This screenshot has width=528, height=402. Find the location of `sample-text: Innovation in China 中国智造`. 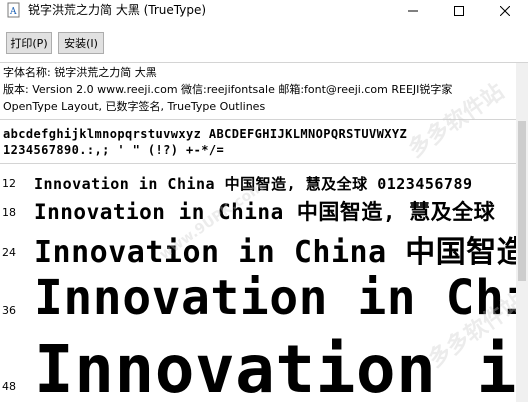

sample-text: Innovation in China 中国智造 is located at coordinates (275, 252).